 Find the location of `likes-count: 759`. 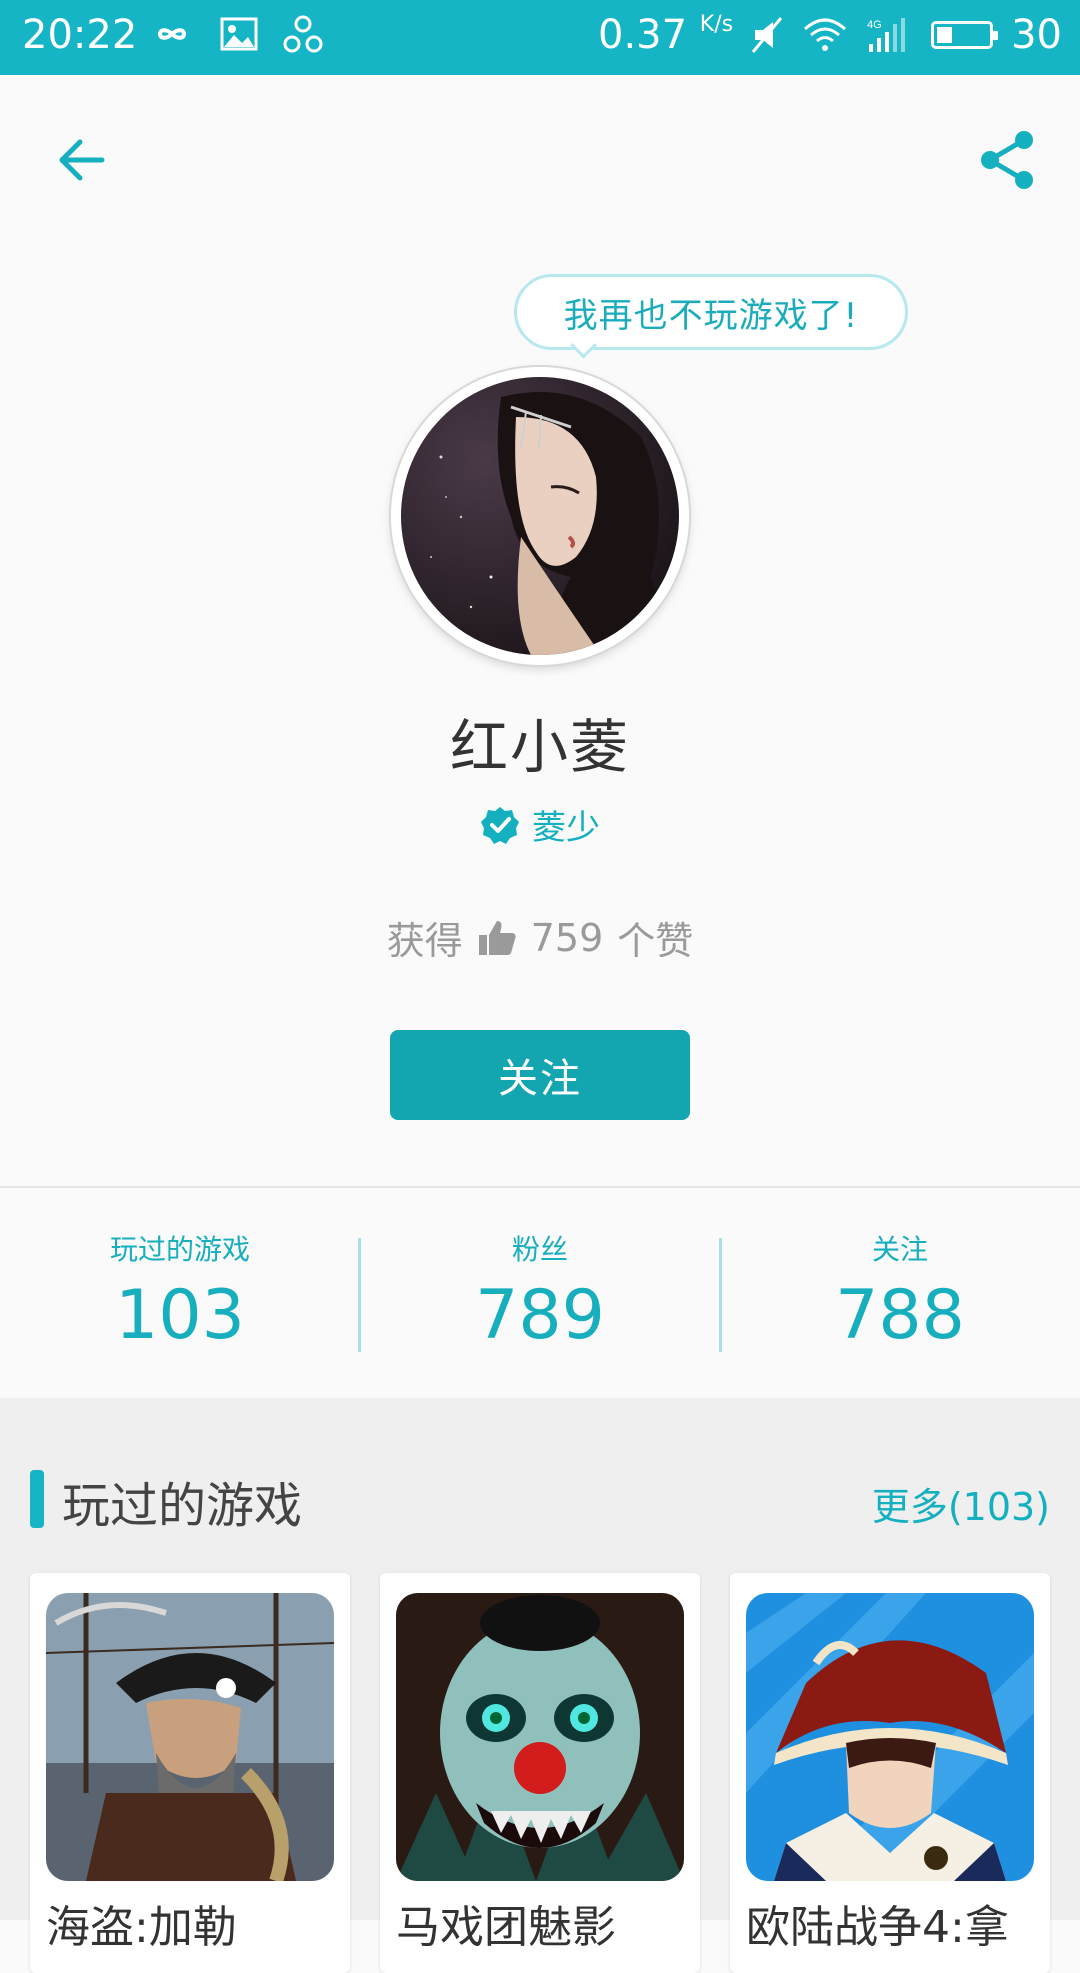

likes-count: 759 is located at coordinates (567, 937).